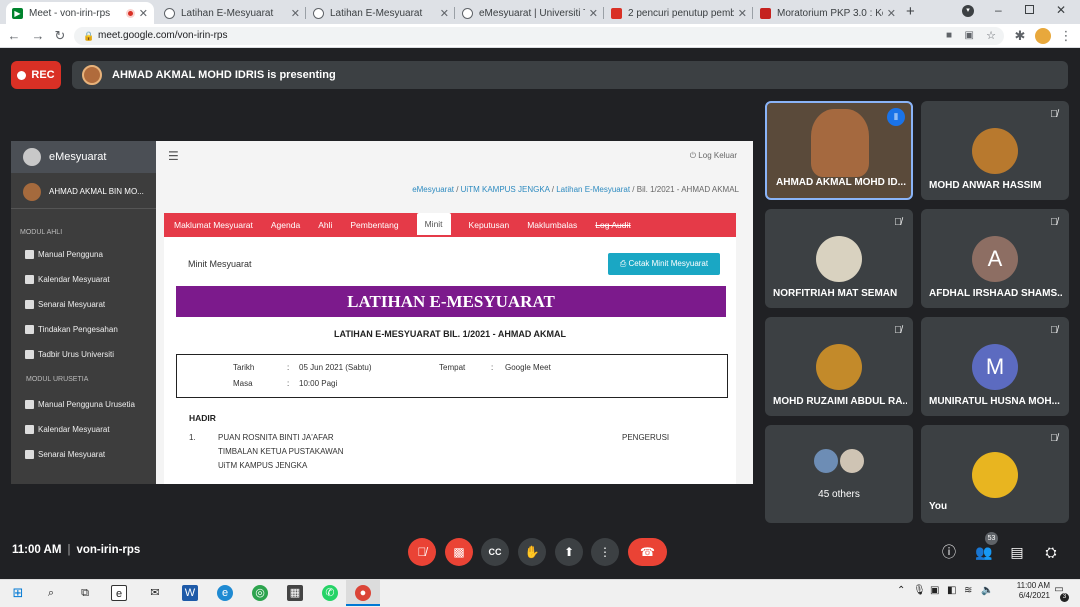 The width and height of the screenshot is (1080, 607). I want to click on bookmark-star-icon: ☆, so click(991, 36).